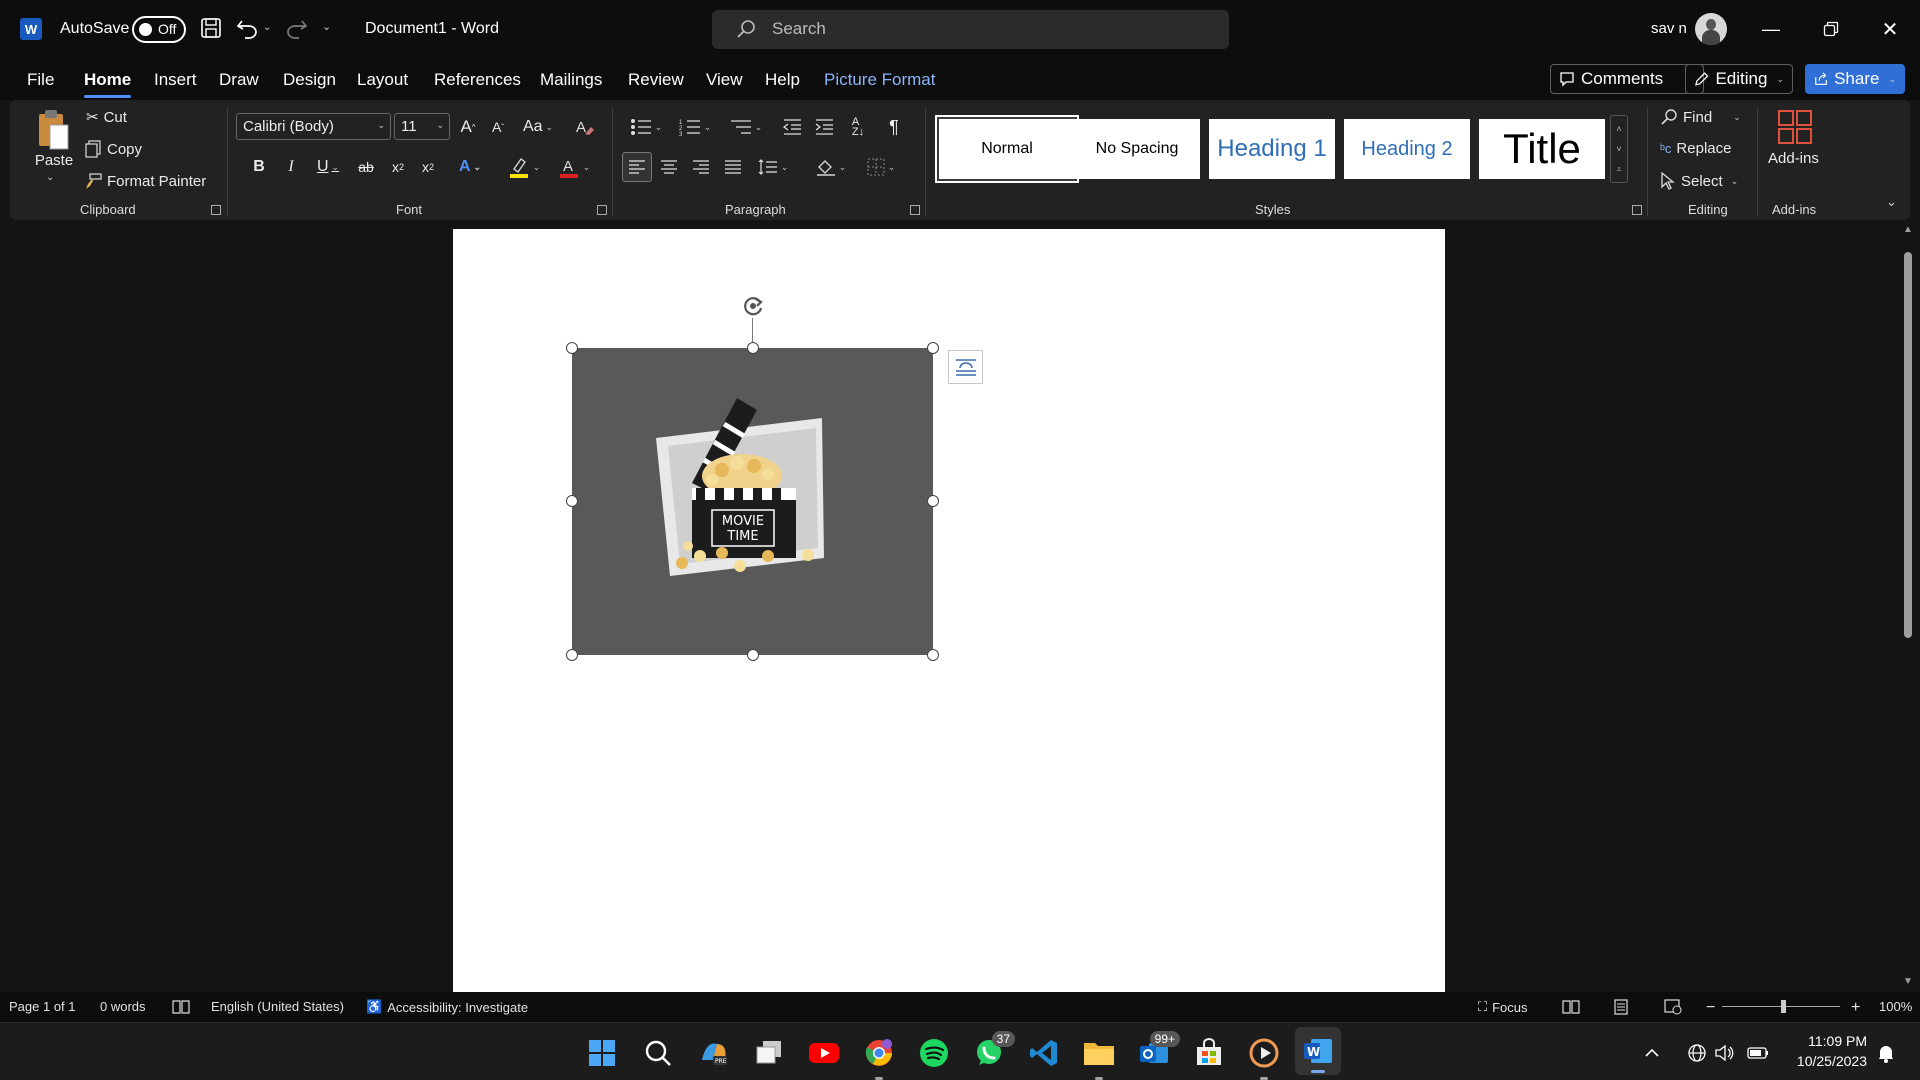 Image resolution: width=1920 pixels, height=1080 pixels. I want to click on tab-home: Home, so click(108, 84).